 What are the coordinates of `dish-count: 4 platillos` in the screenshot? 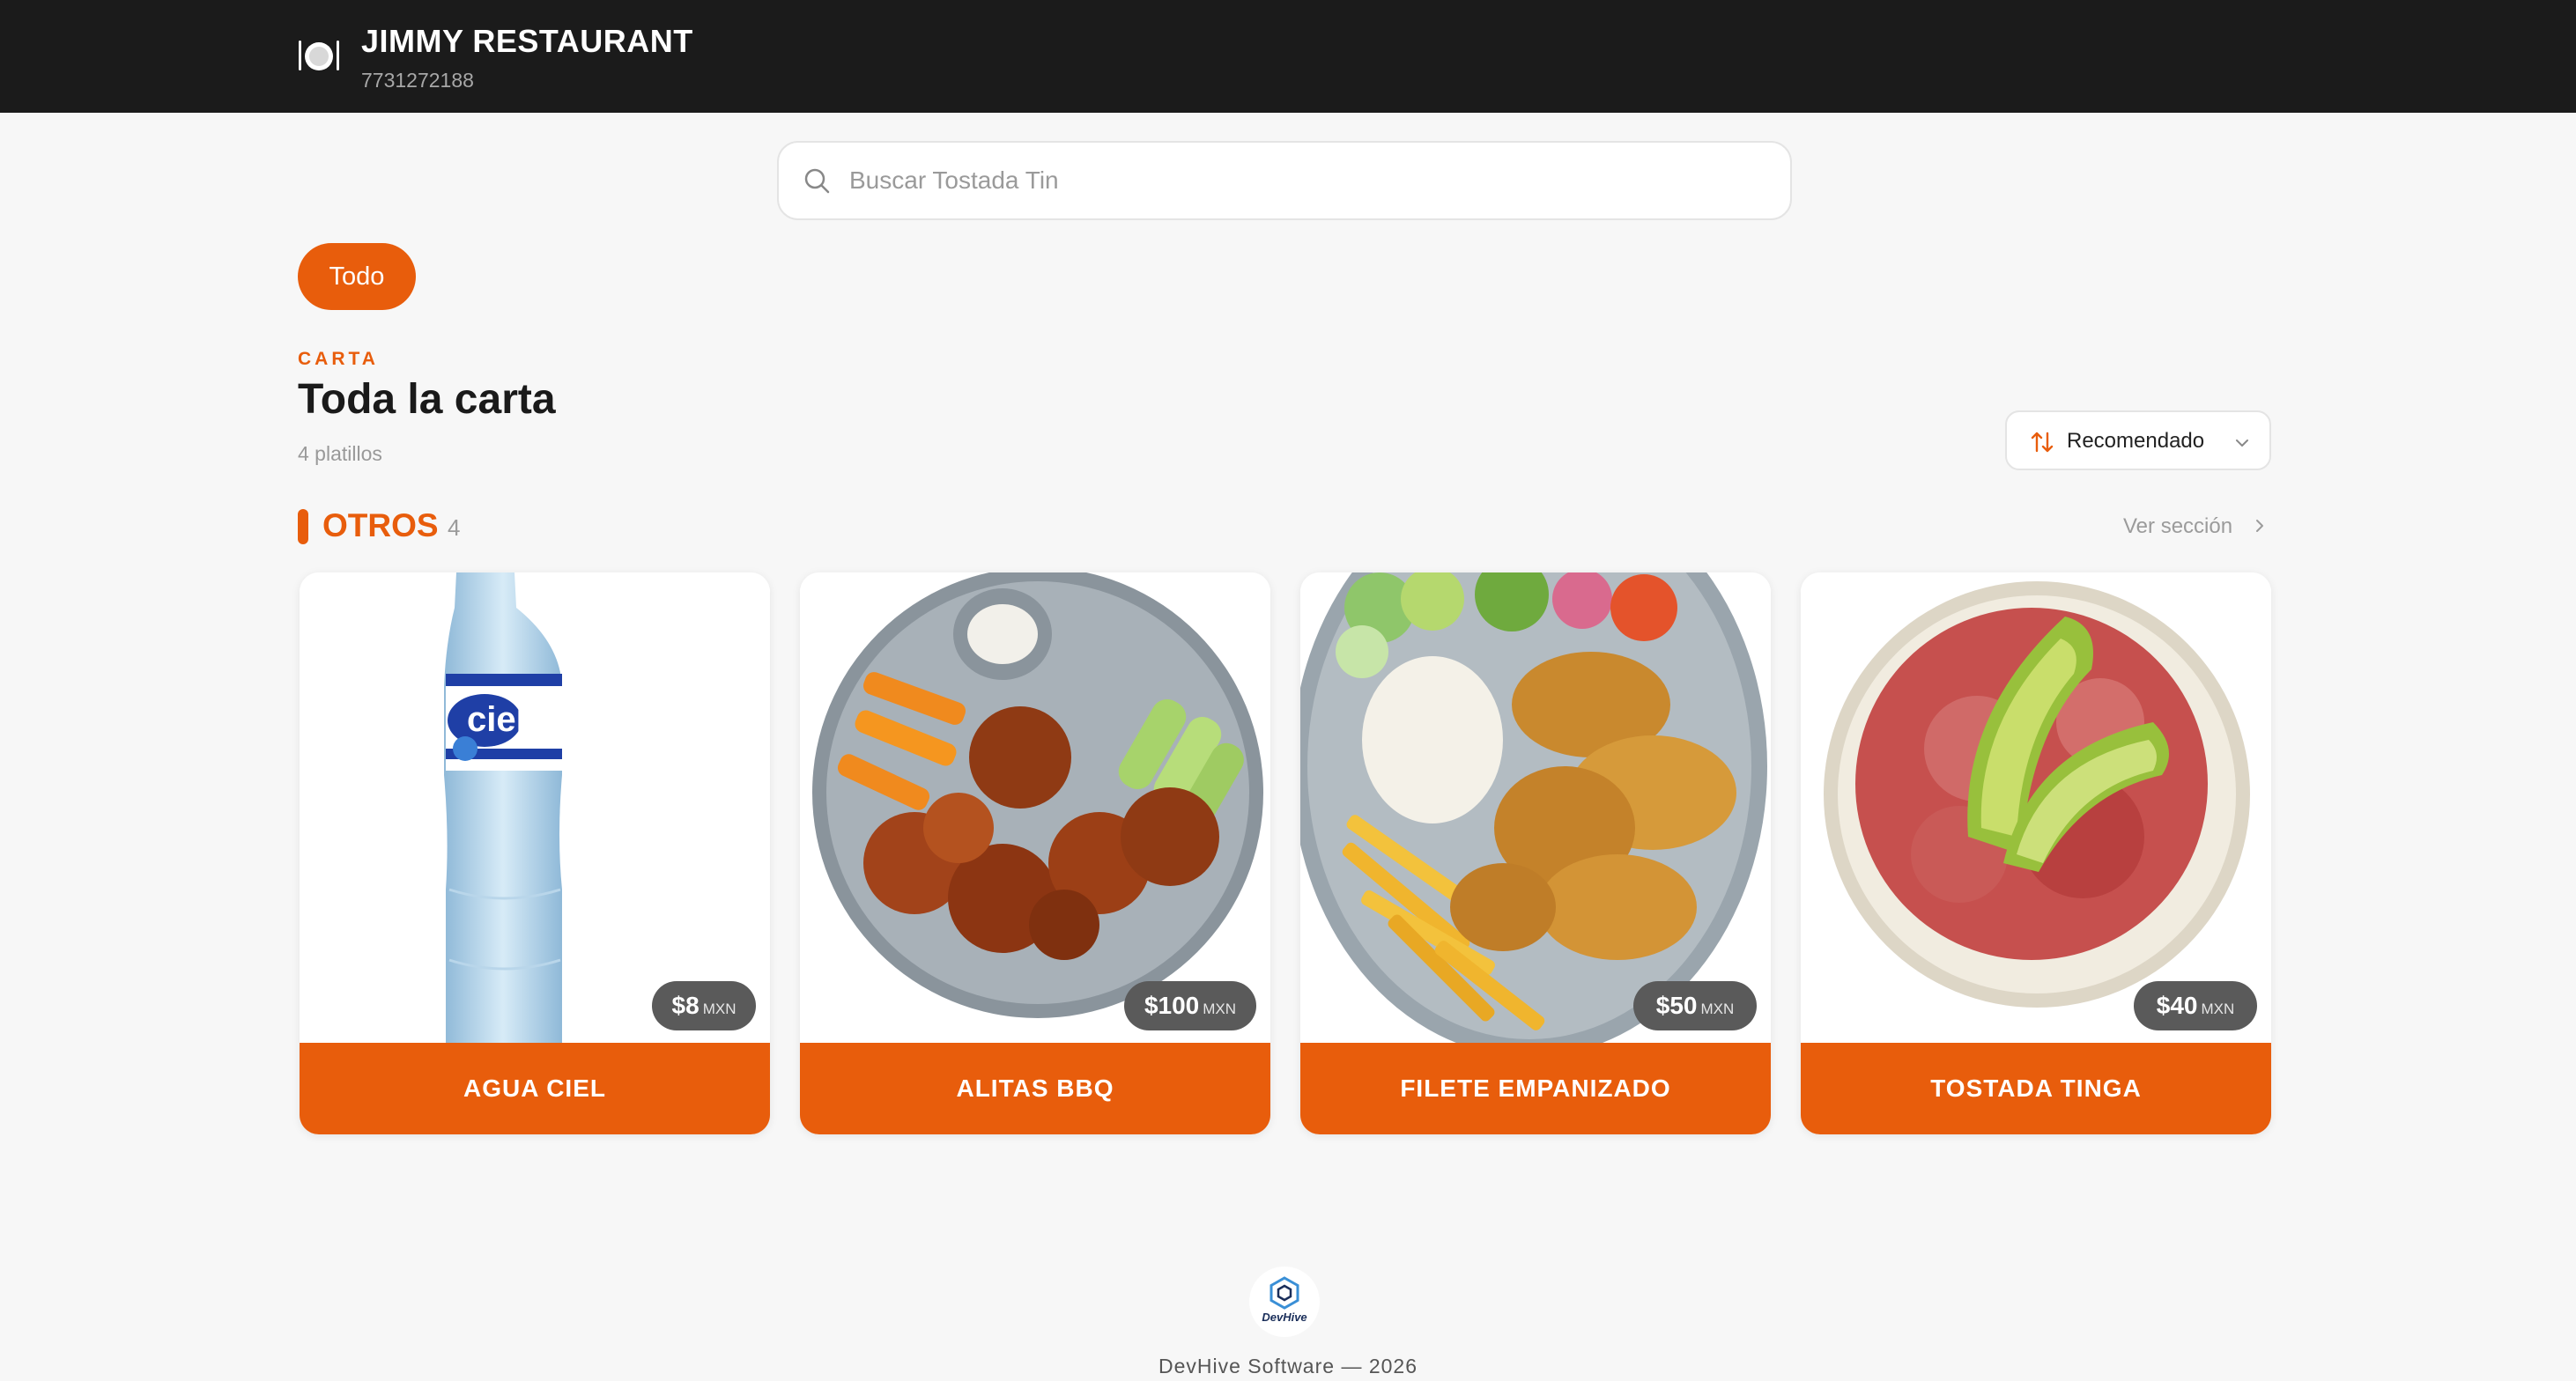 It's located at (340, 453).